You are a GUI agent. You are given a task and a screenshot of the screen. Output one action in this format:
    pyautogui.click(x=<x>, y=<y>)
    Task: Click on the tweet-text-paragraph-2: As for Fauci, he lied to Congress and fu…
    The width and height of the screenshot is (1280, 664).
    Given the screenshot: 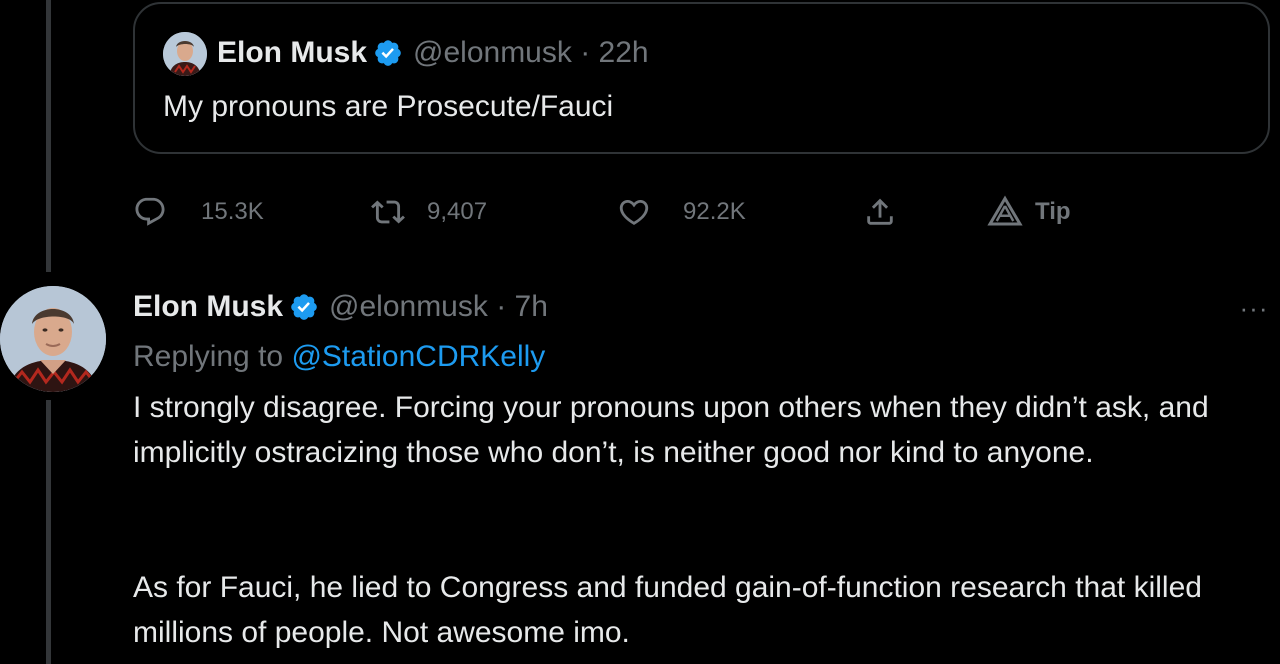 What is the action you would take?
    pyautogui.click(x=667, y=610)
    